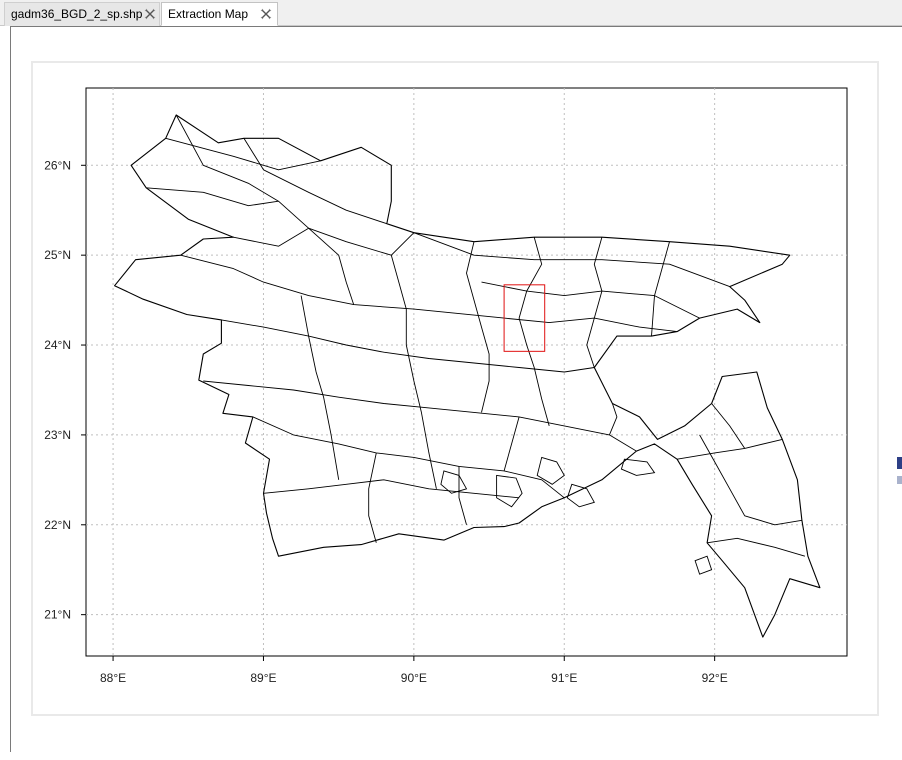 The height and width of the screenshot is (760, 902). I want to click on x-tick-label: 91°E, so click(564, 678).